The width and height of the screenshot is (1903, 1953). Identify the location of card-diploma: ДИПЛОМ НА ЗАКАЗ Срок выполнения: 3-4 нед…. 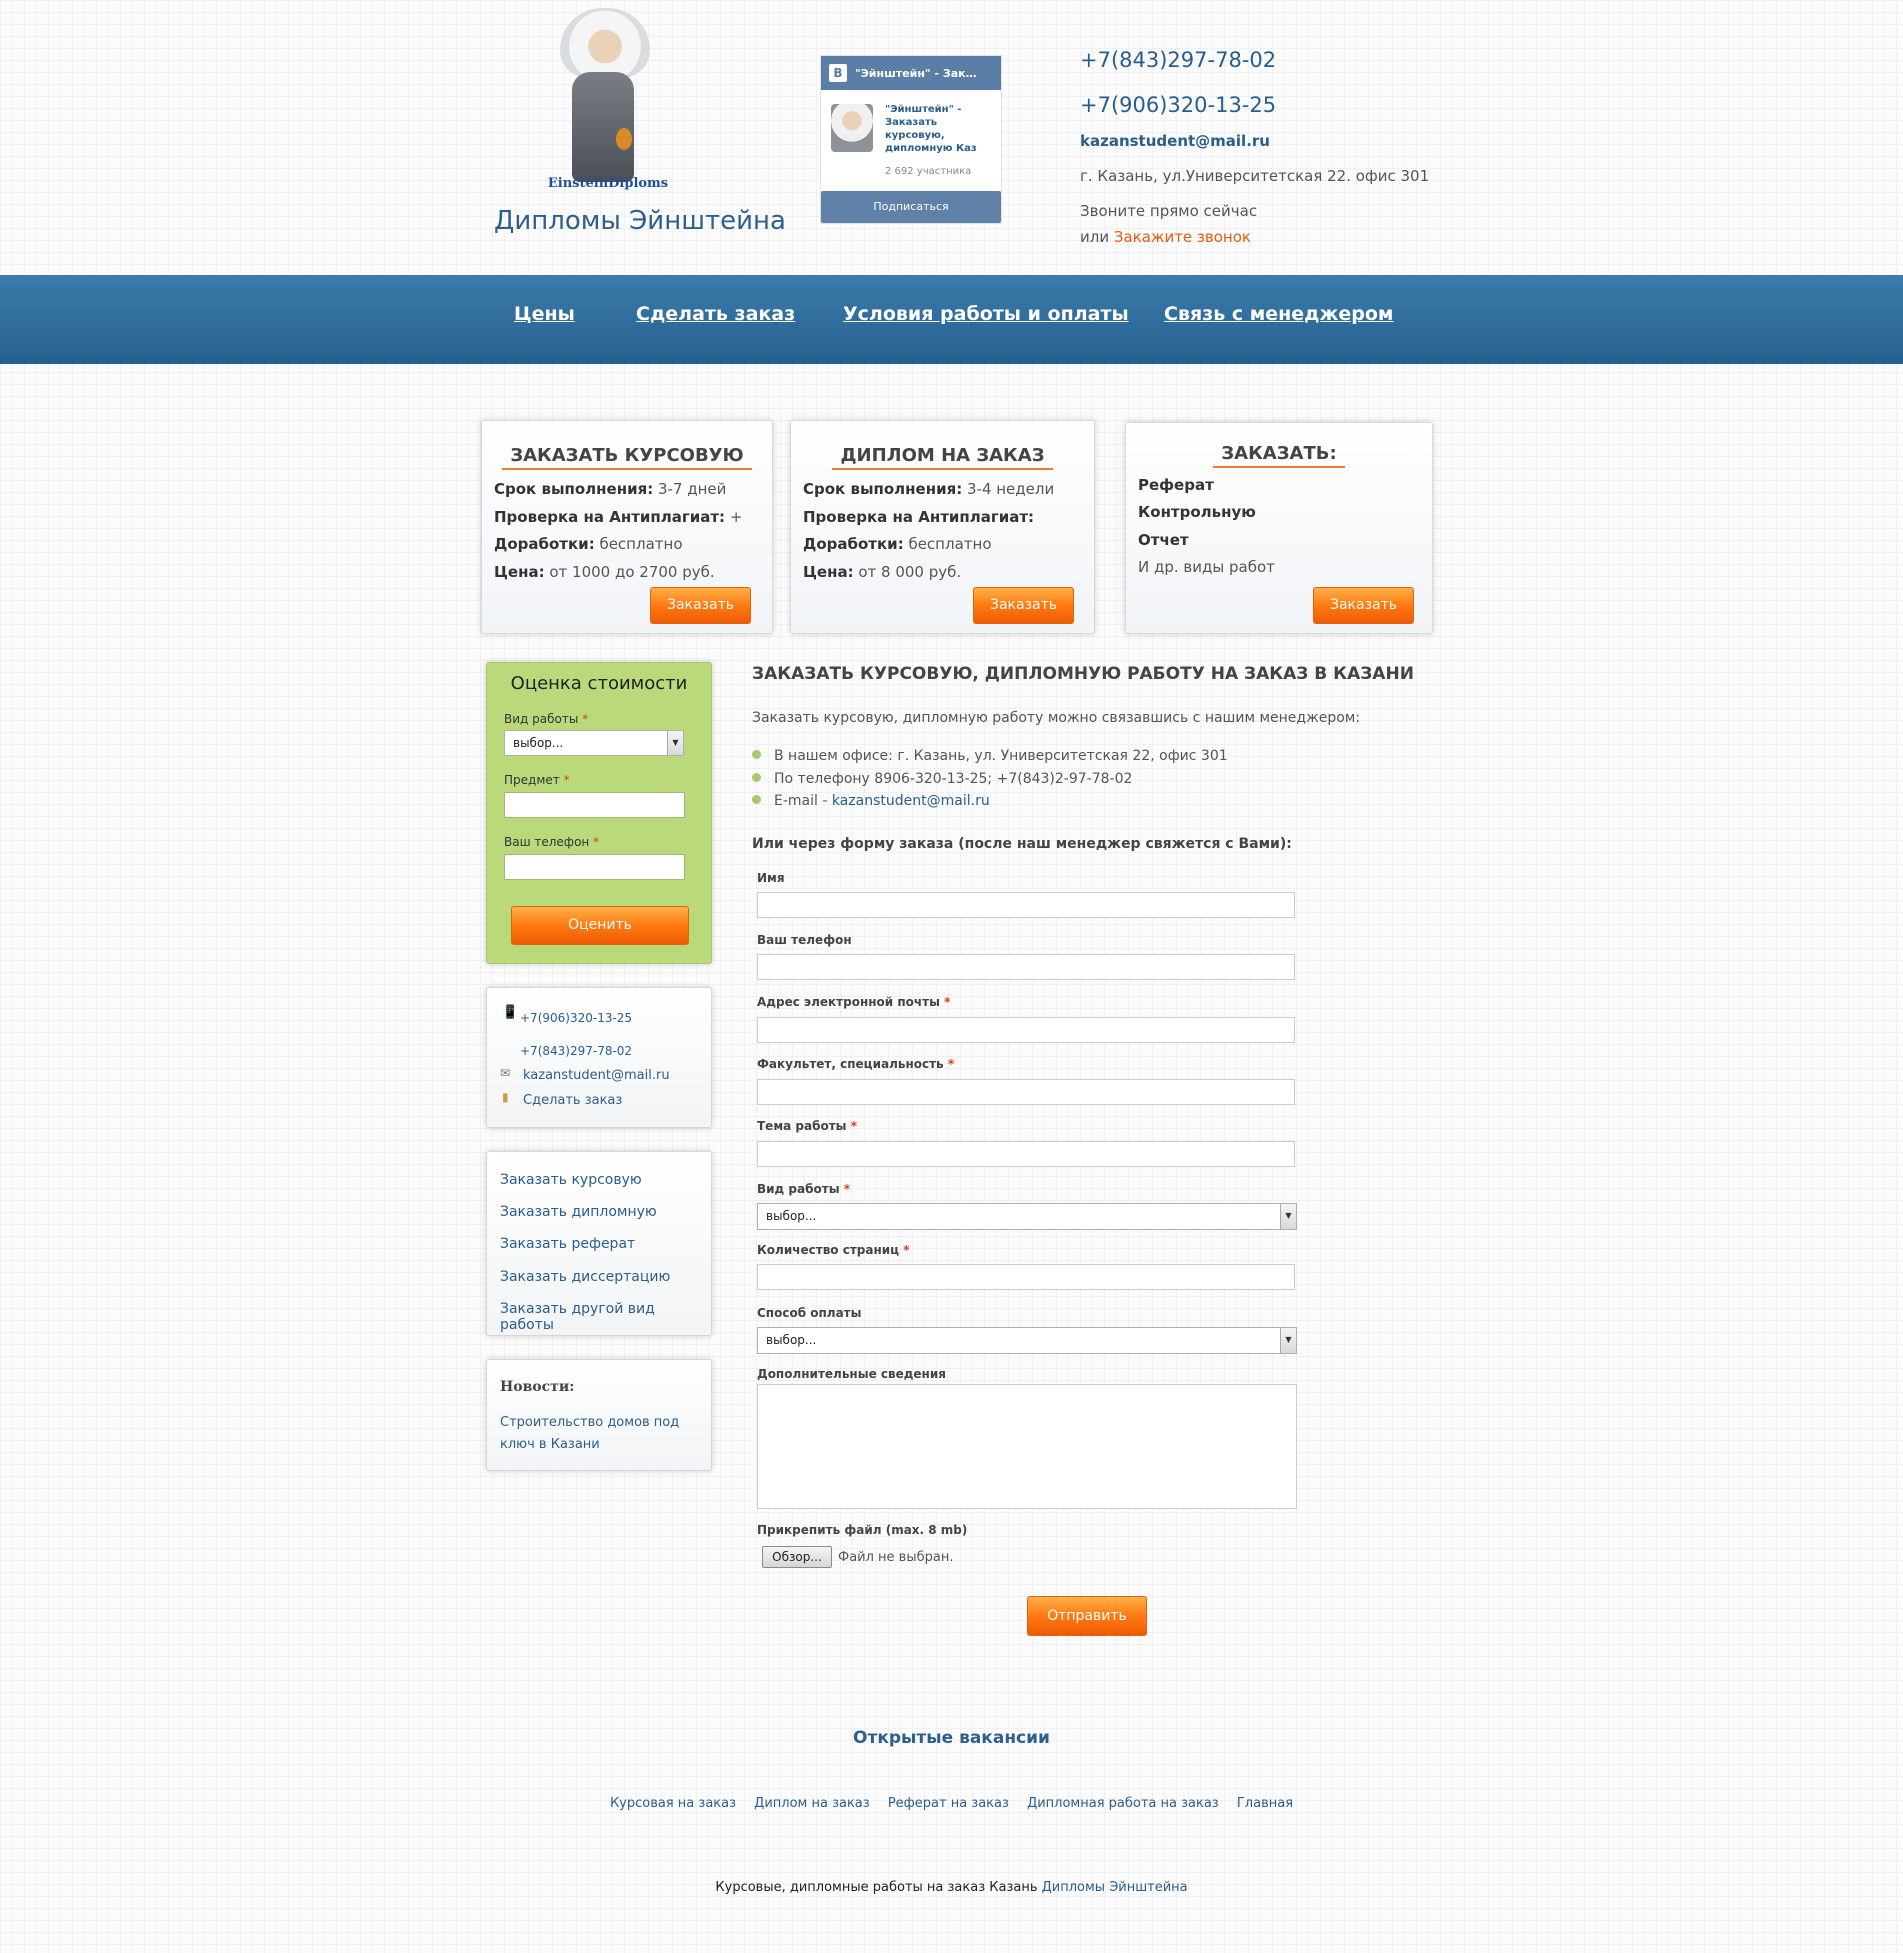
(942, 527).